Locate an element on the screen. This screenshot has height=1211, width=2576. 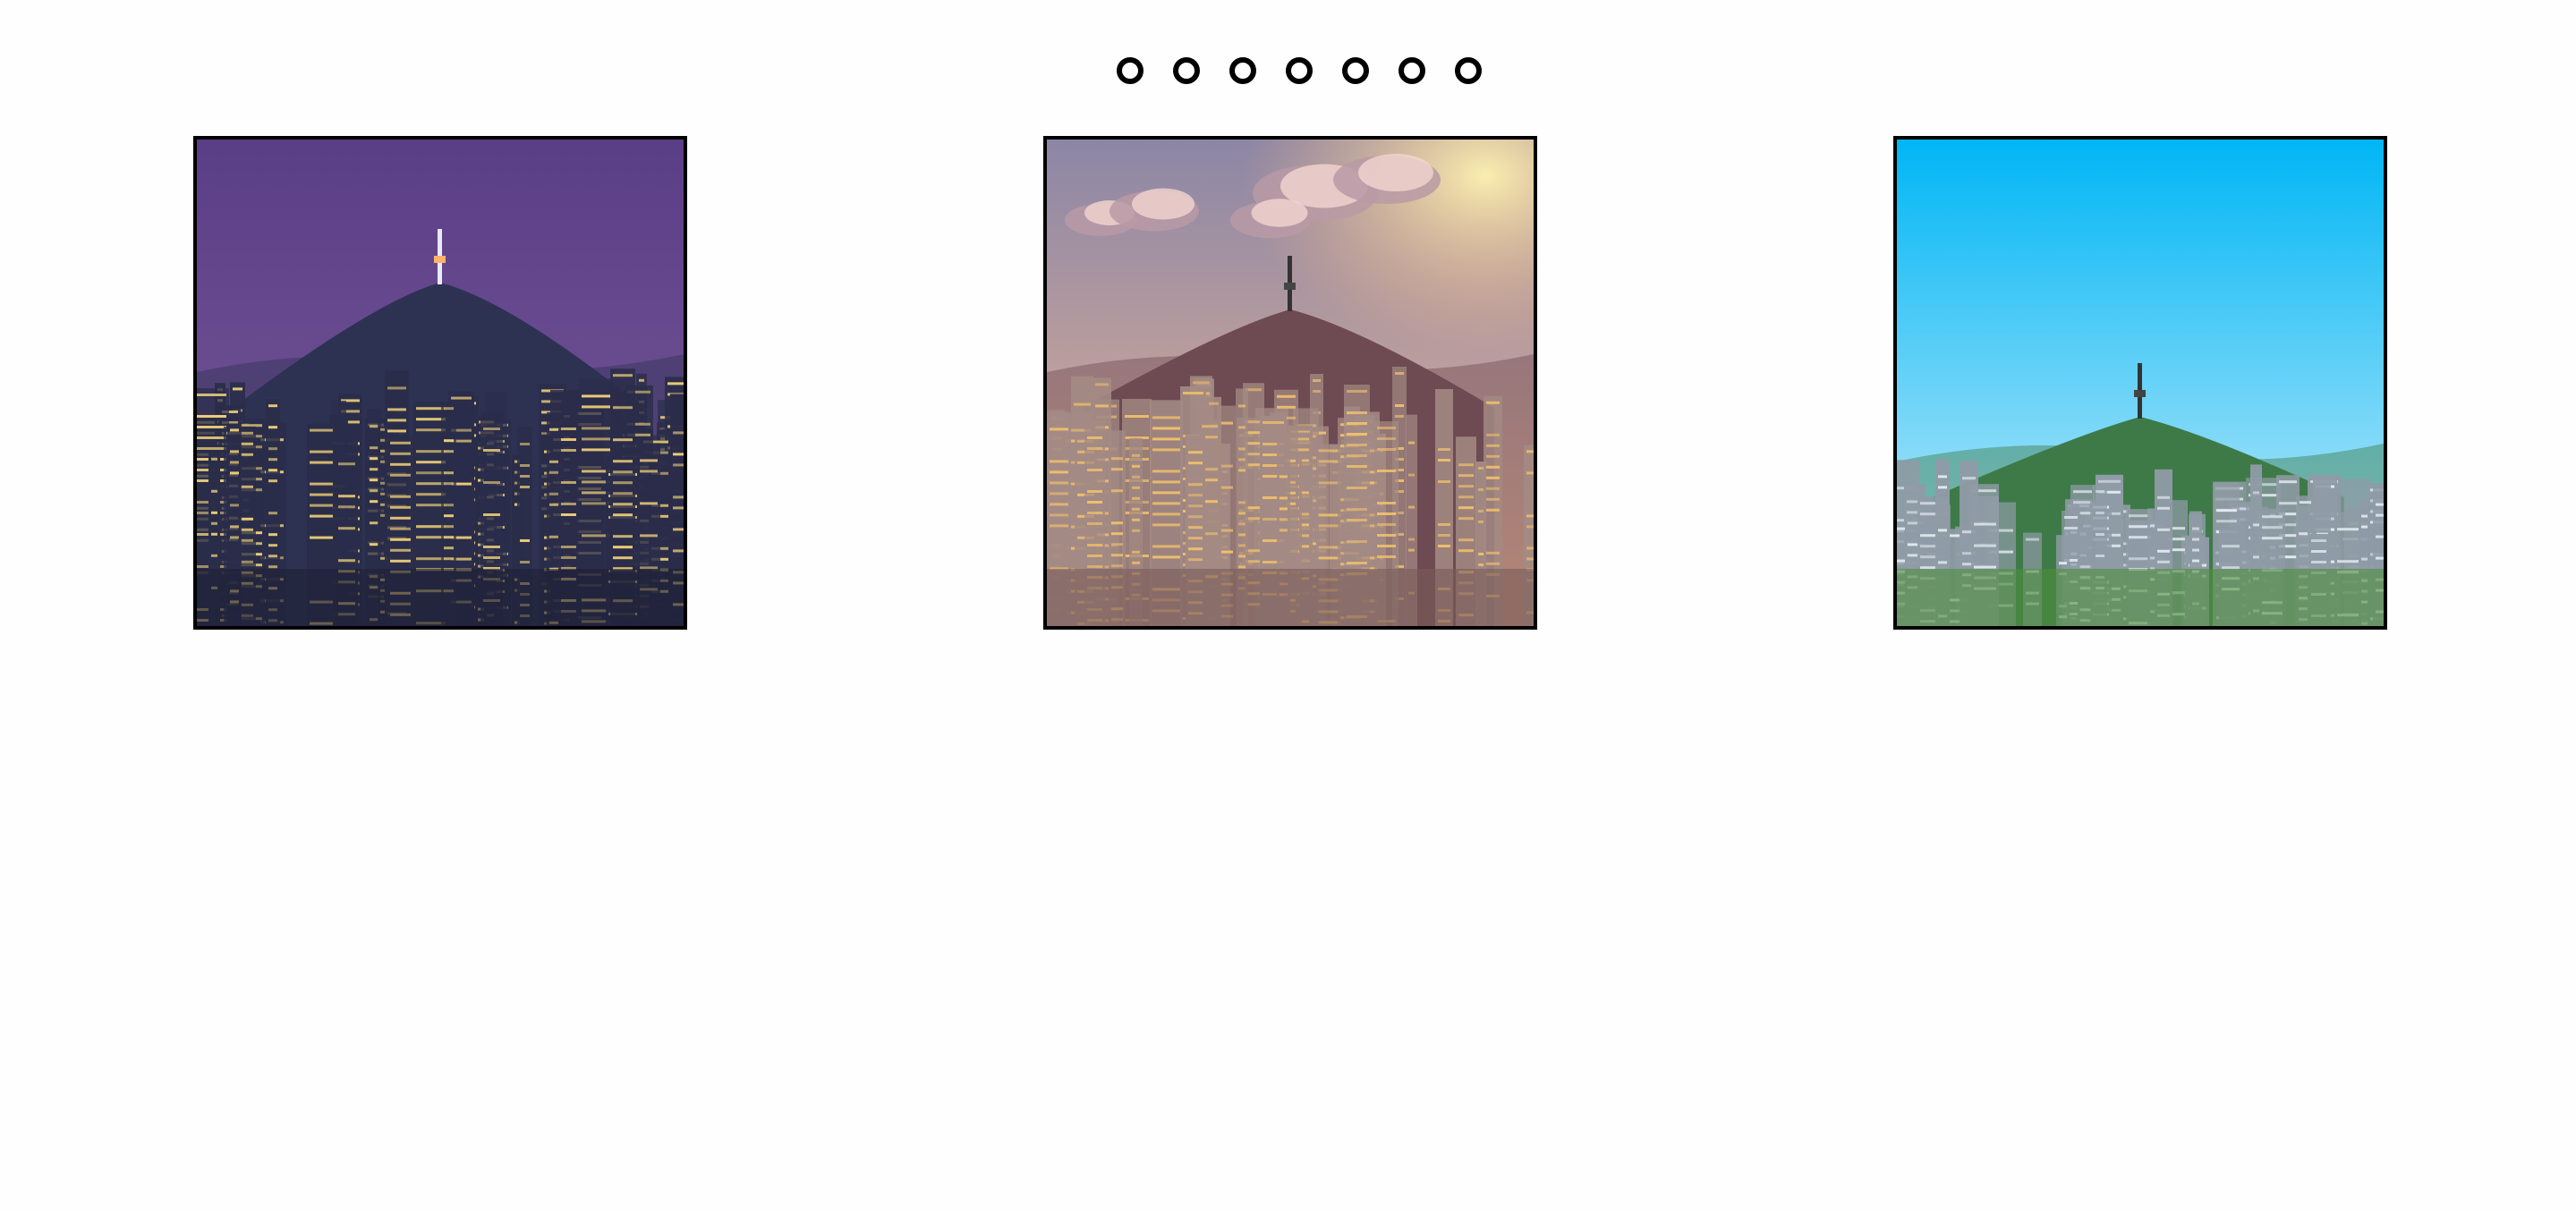
carousel-slide-night-city is located at coordinates (440, 383).